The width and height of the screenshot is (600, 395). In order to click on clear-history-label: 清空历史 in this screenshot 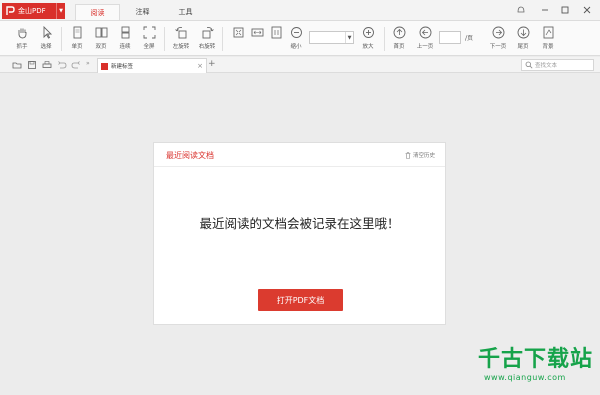, I will do `click(423, 156)`.